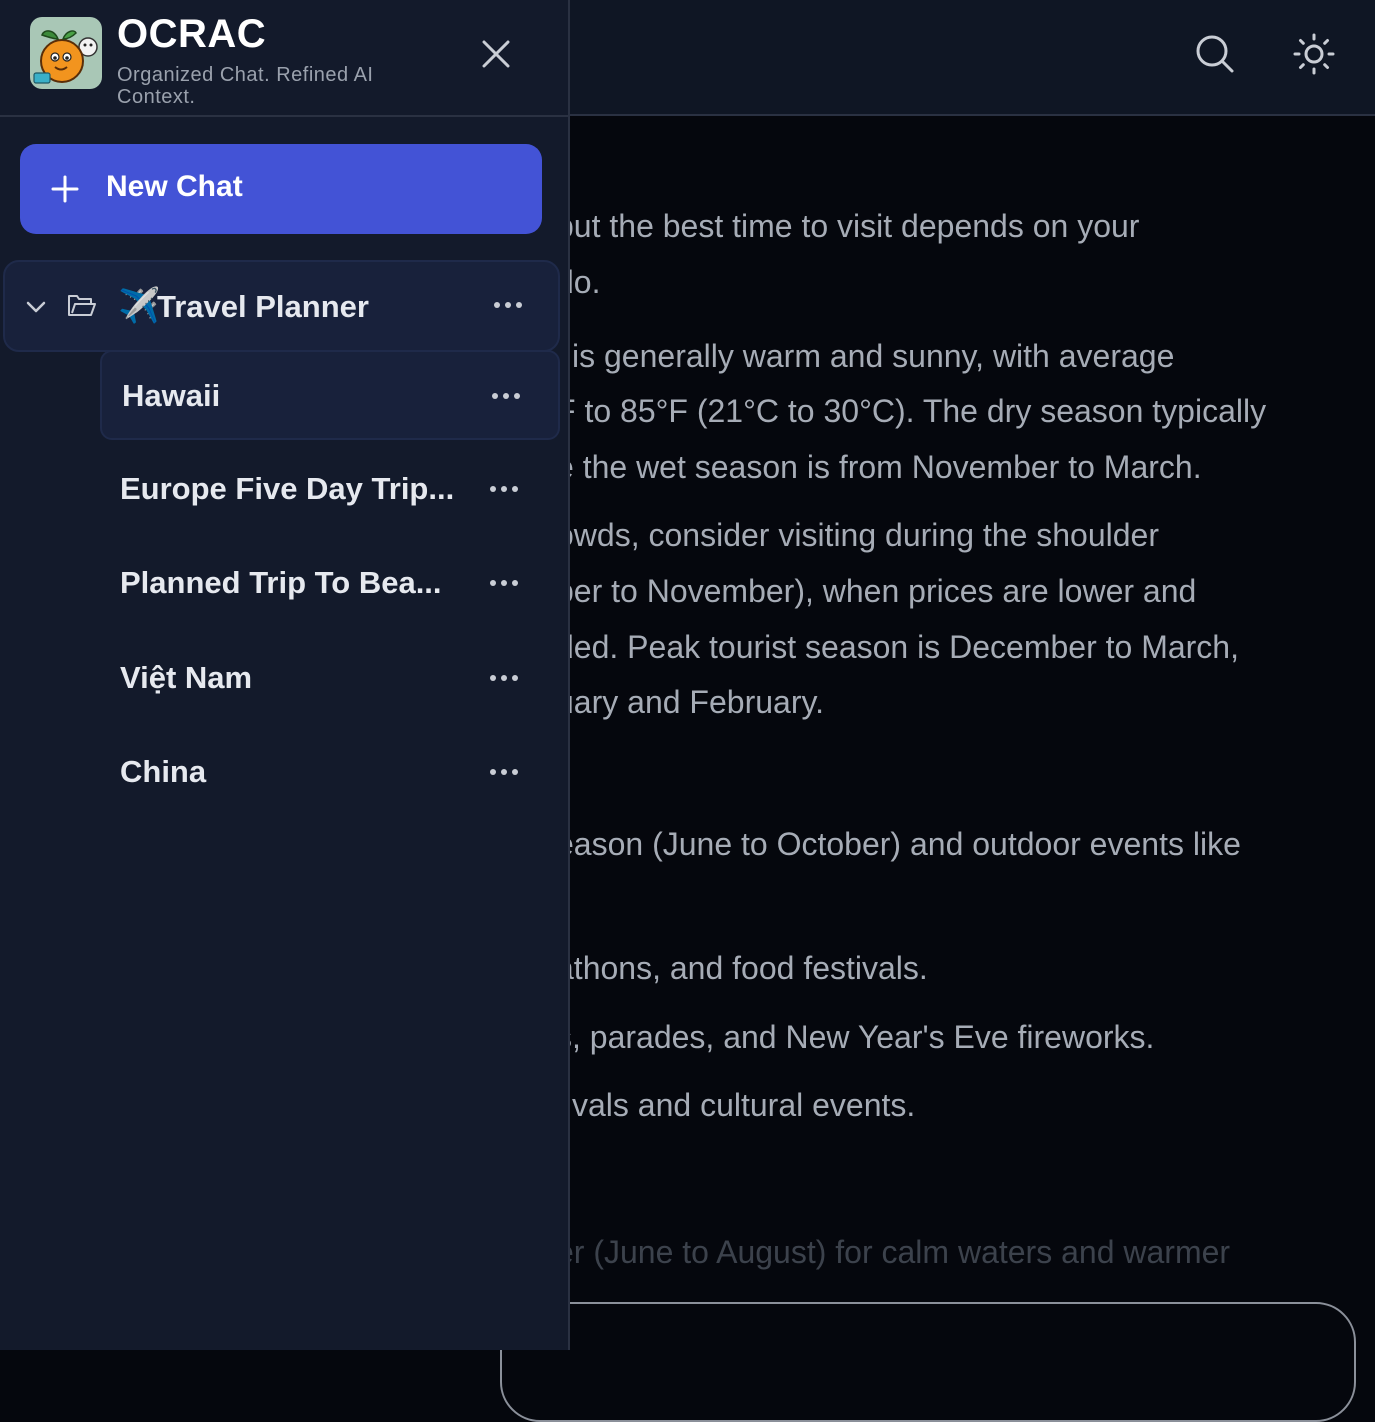 The width and height of the screenshot is (1375, 1422). I want to click on message-line: uary and February., so click(690, 702).